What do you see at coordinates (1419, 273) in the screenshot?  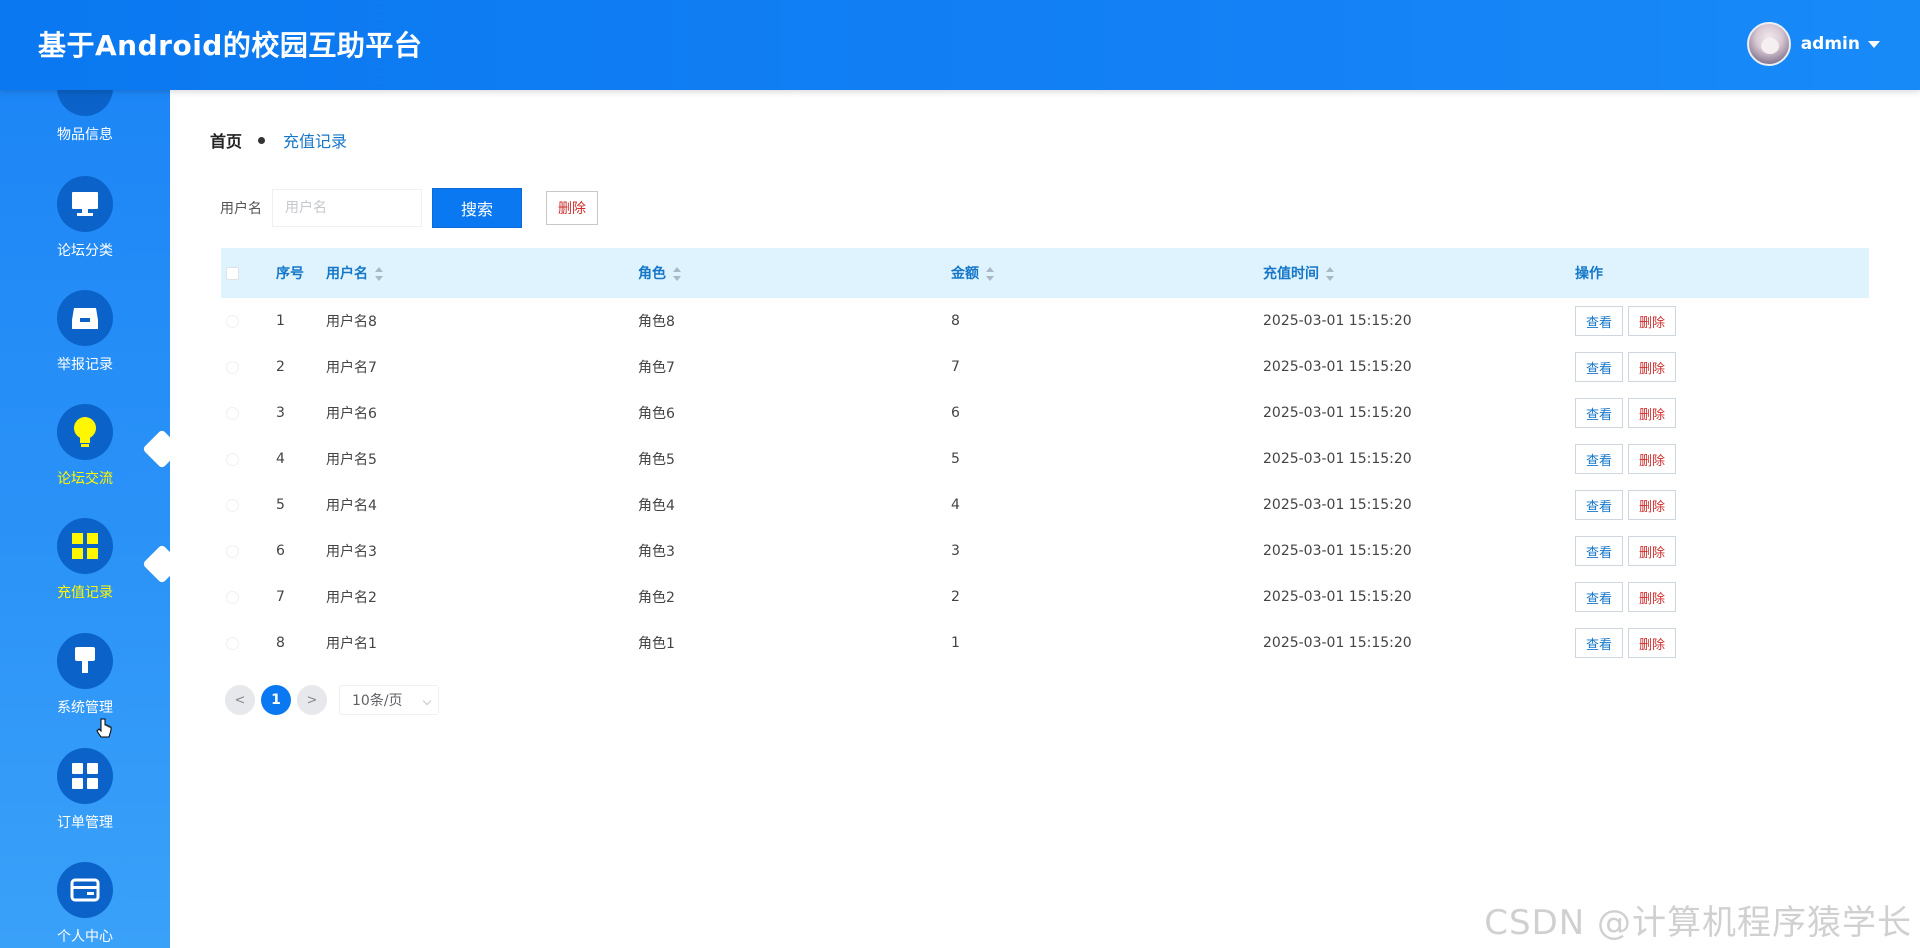 I see `column-header-time: 充值时间` at bounding box center [1419, 273].